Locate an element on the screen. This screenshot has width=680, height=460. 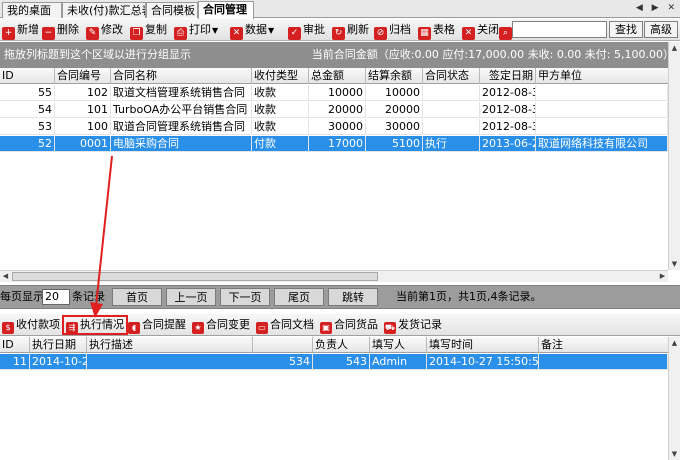
tab-unpaid-summary: 未收(付)款汇总表 is located at coordinates (104, 10).